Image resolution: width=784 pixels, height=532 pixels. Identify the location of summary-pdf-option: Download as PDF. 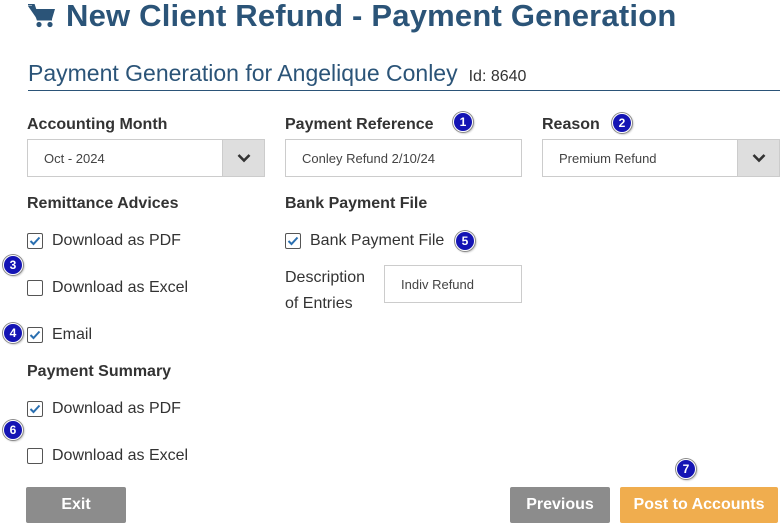
(104, 409).